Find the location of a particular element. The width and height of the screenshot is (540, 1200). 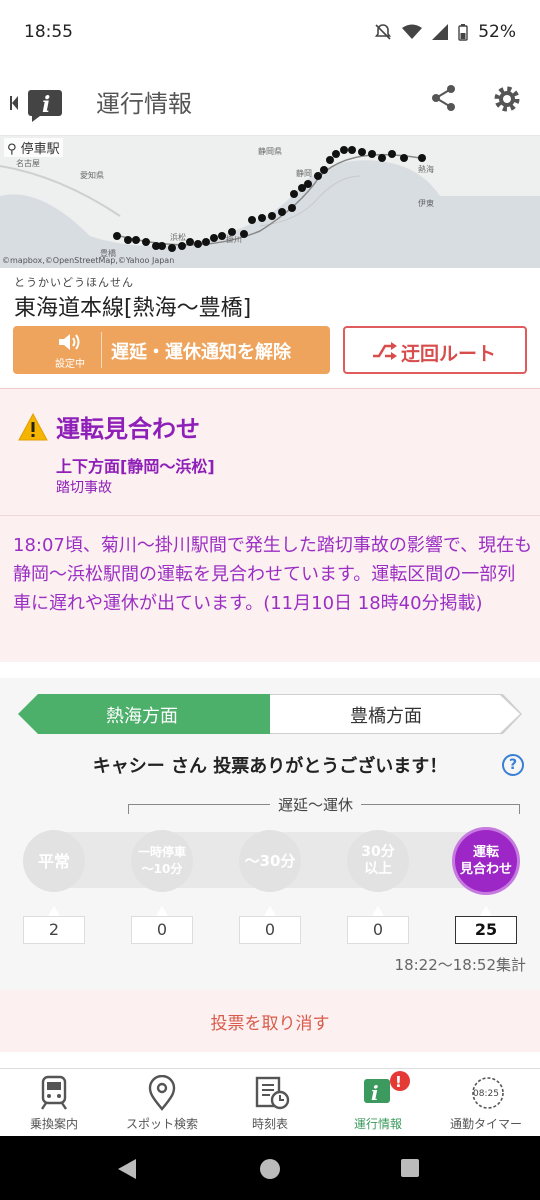

map-place-label: 名古屋 is located at coordinates (28, 163).